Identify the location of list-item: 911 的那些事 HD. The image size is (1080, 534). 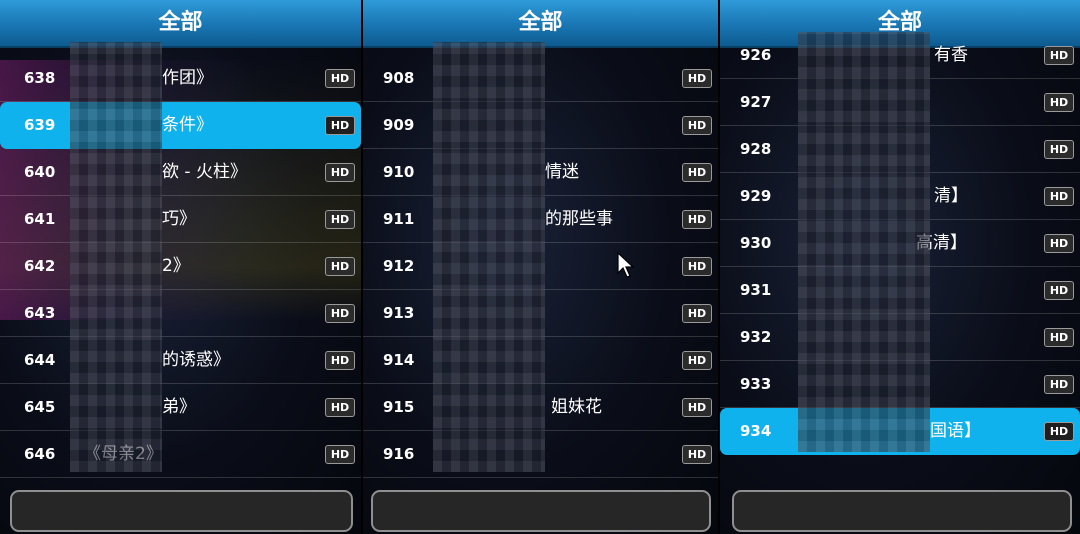
(540, 219).